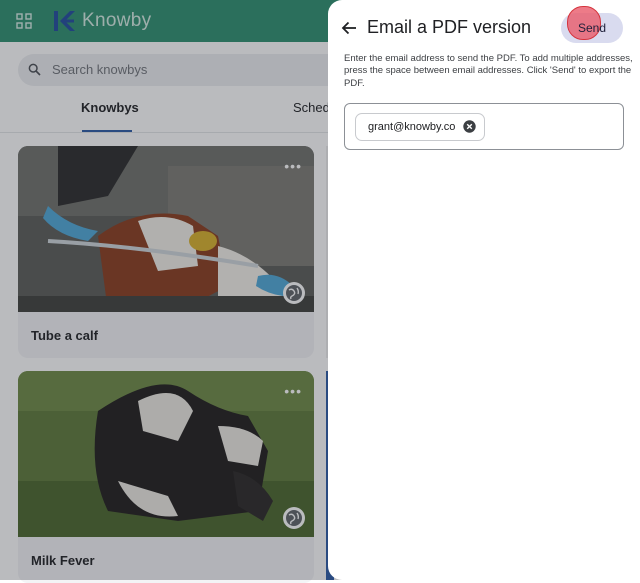  I want to click on send-button: Send, so click(592, 24).